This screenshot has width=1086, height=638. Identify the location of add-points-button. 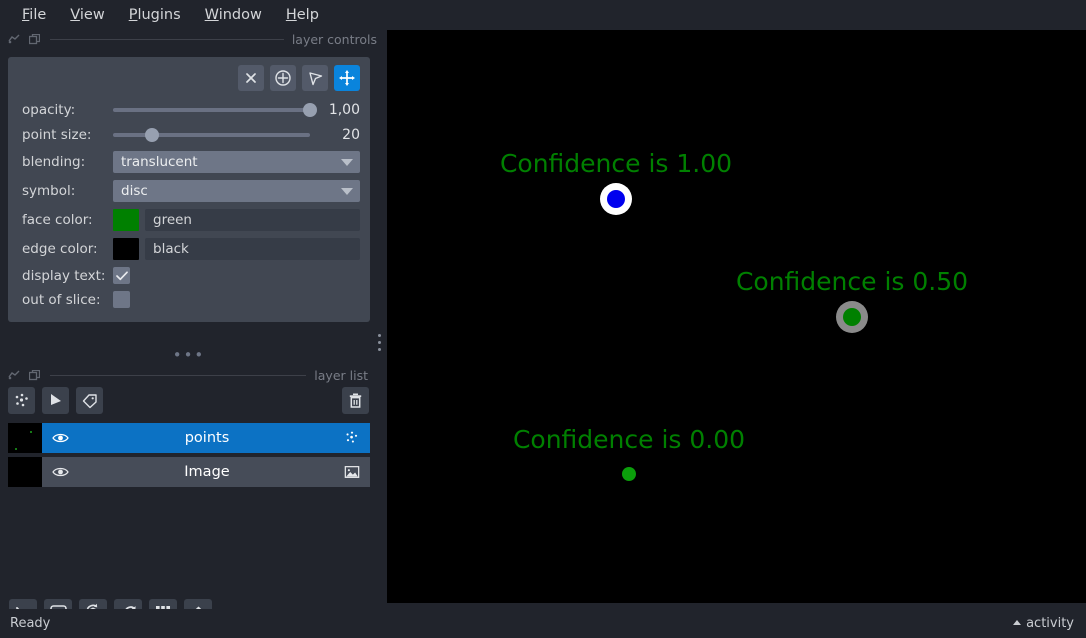
(283, 78).